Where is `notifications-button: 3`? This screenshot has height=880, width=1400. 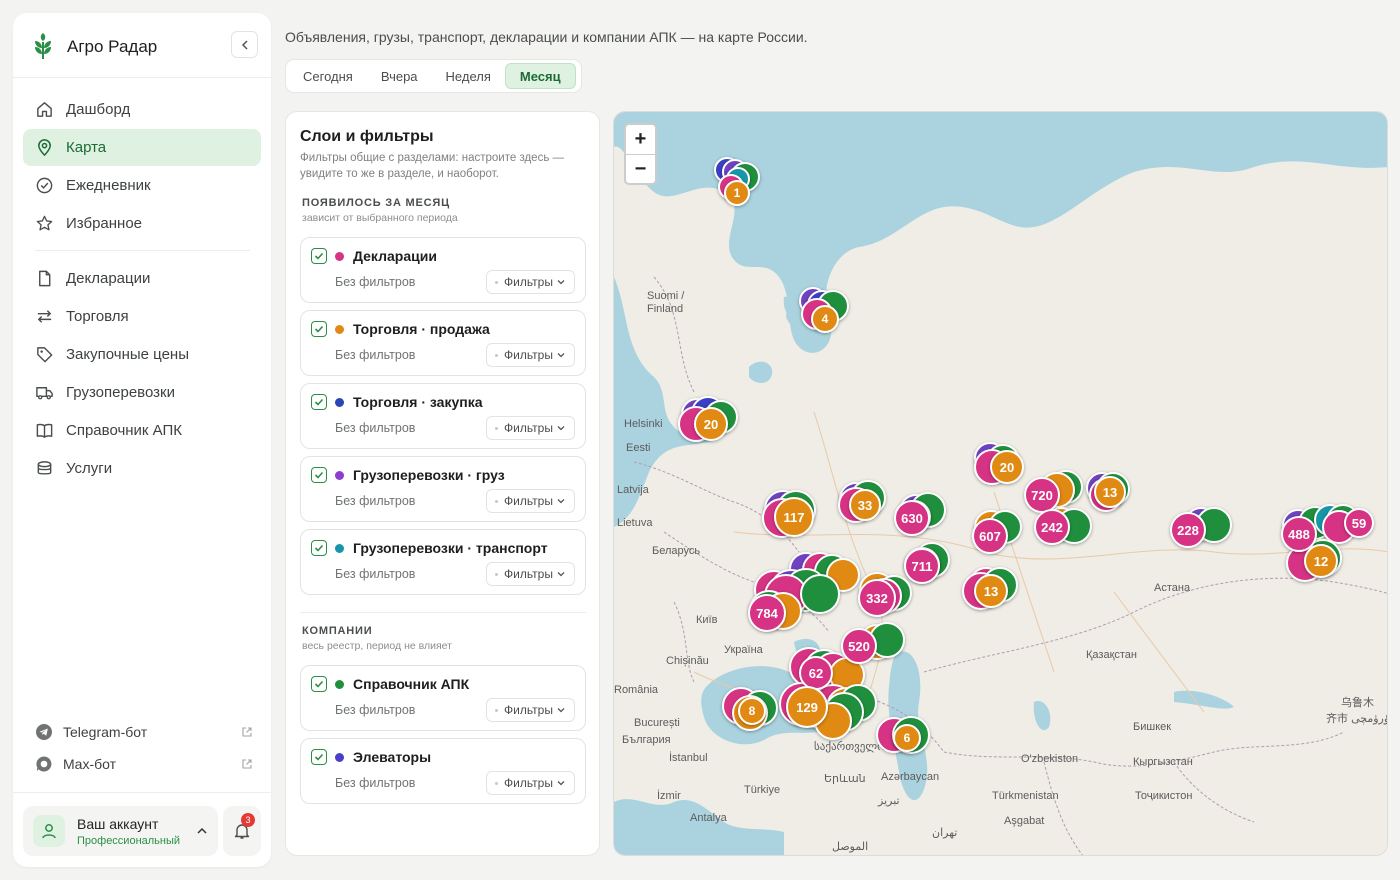 notifications-button: 3 is located at coordinates (242, 831).